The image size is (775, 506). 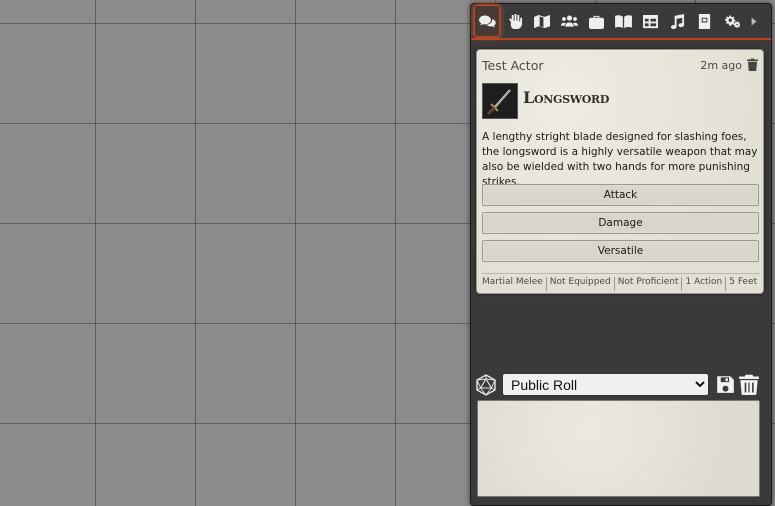 I want to click on item-image, so click(x=500, y=101).